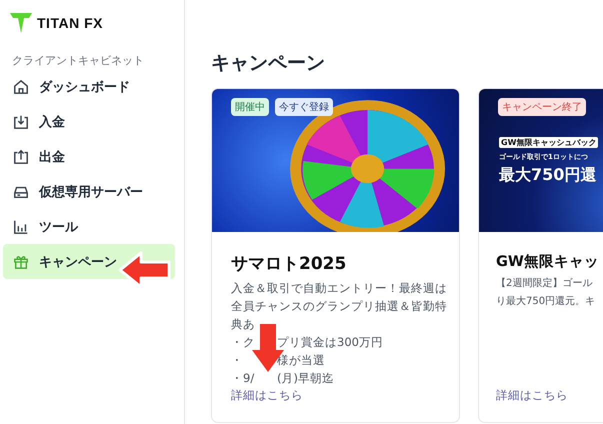 The height and width of the screenshot is (424, 603). Describe the element at coordinates (78, 61) in the screenshot. I see `section-label: クライアントキャビネット` at that location.